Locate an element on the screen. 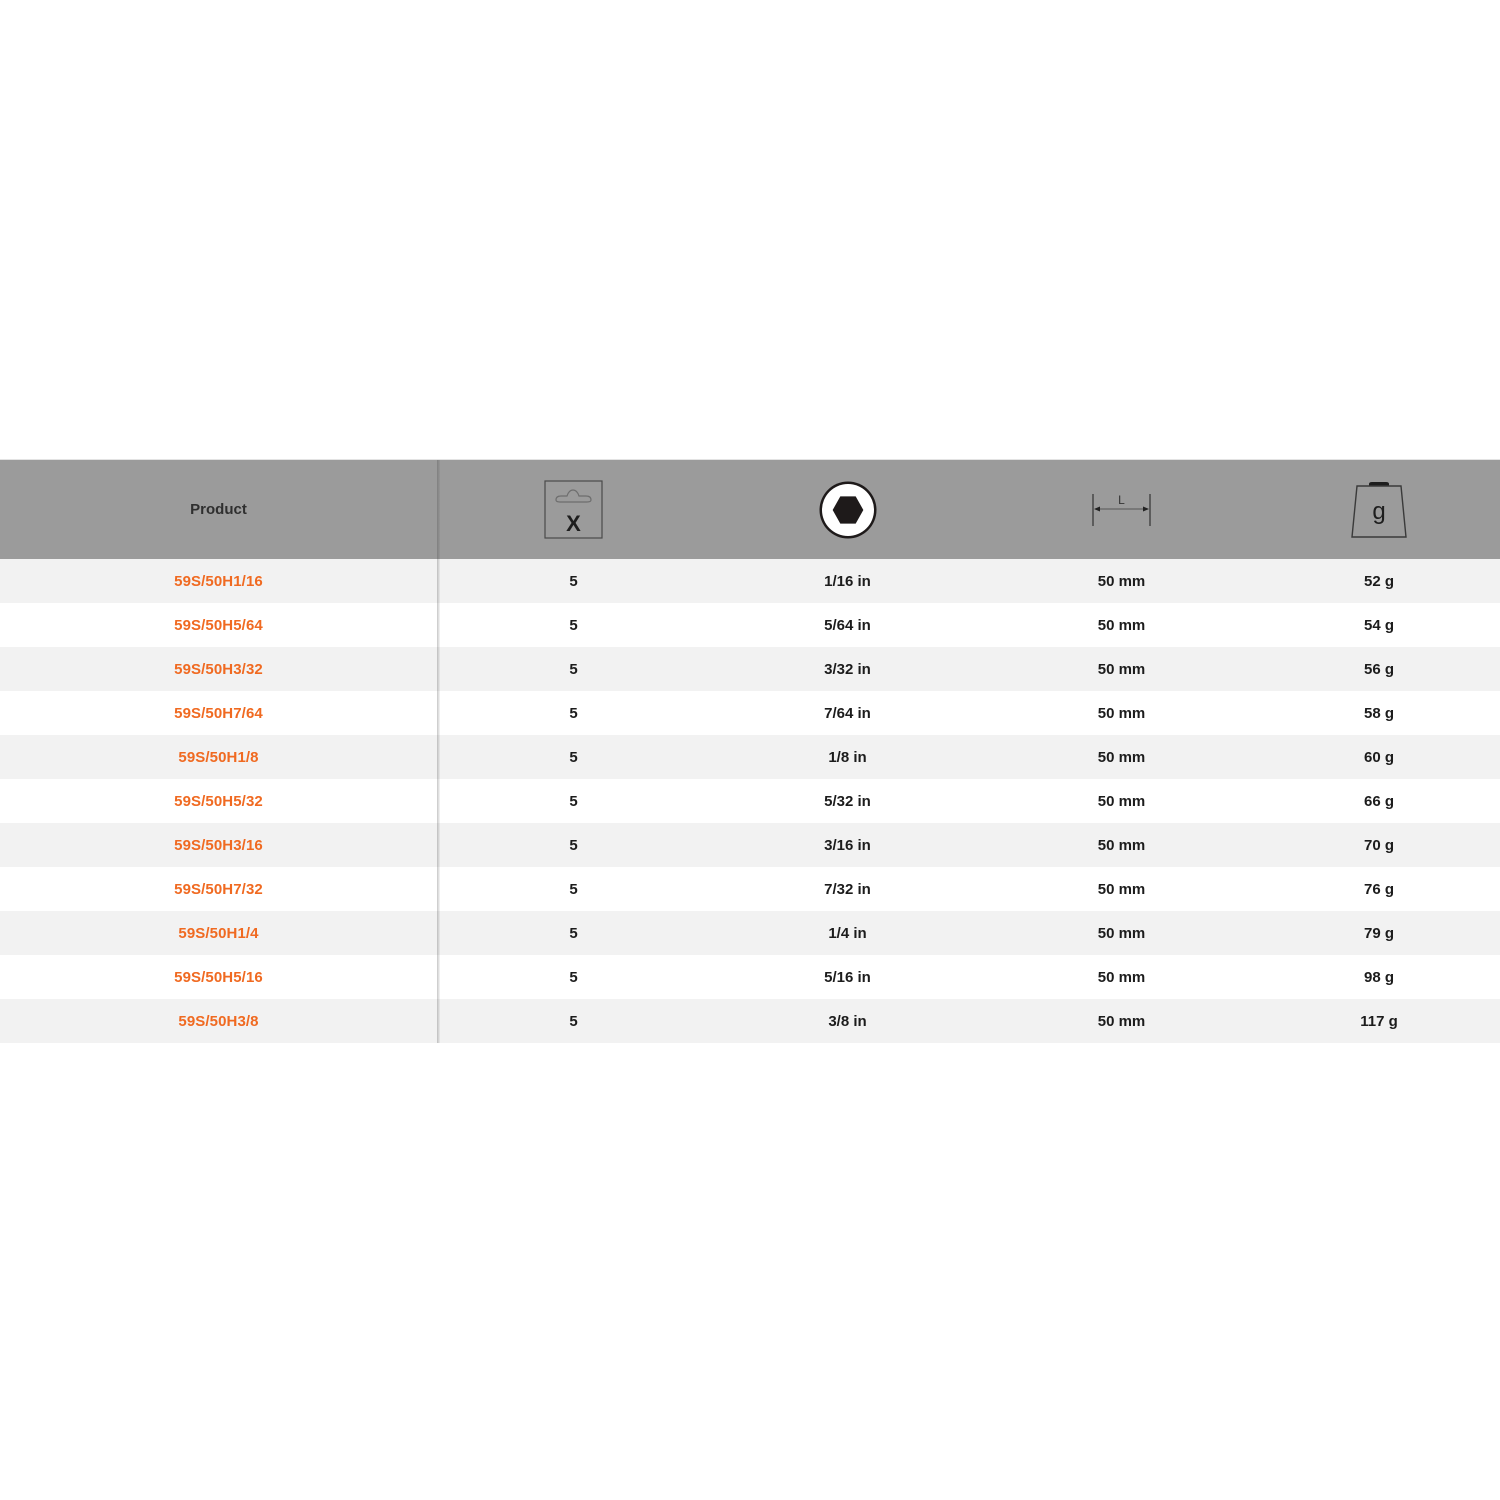 The width and height of the screenshot is (1500, 1500). product-code-link: 59S/50H1/8 is located at coordinates (218, 757).